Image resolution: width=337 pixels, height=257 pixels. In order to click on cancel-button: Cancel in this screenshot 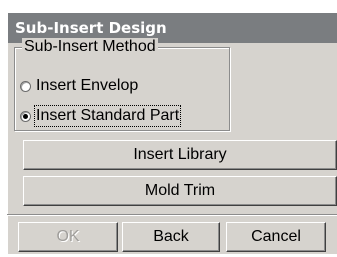, I will do `click(276, 237)`.